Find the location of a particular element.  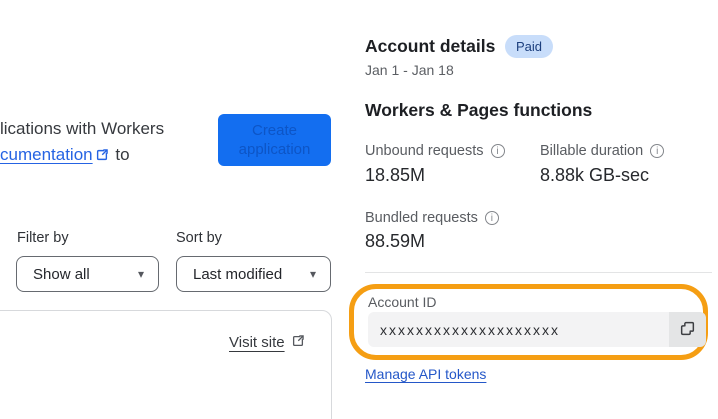

date-range: Jan 1 - Jan 18 is located at coordinates (409, 70).